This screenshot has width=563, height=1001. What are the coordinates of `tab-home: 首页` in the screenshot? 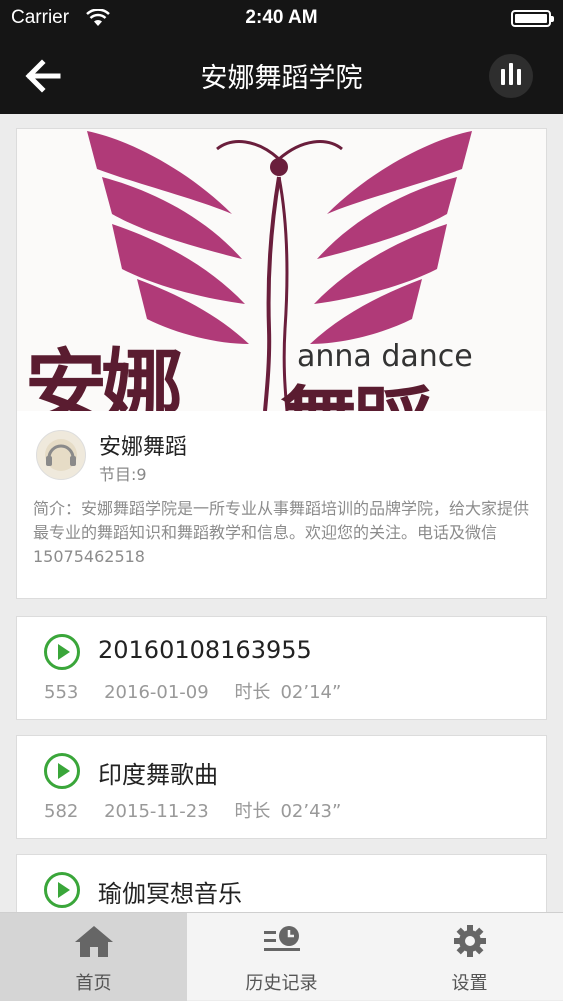 It's located at (93, 957).